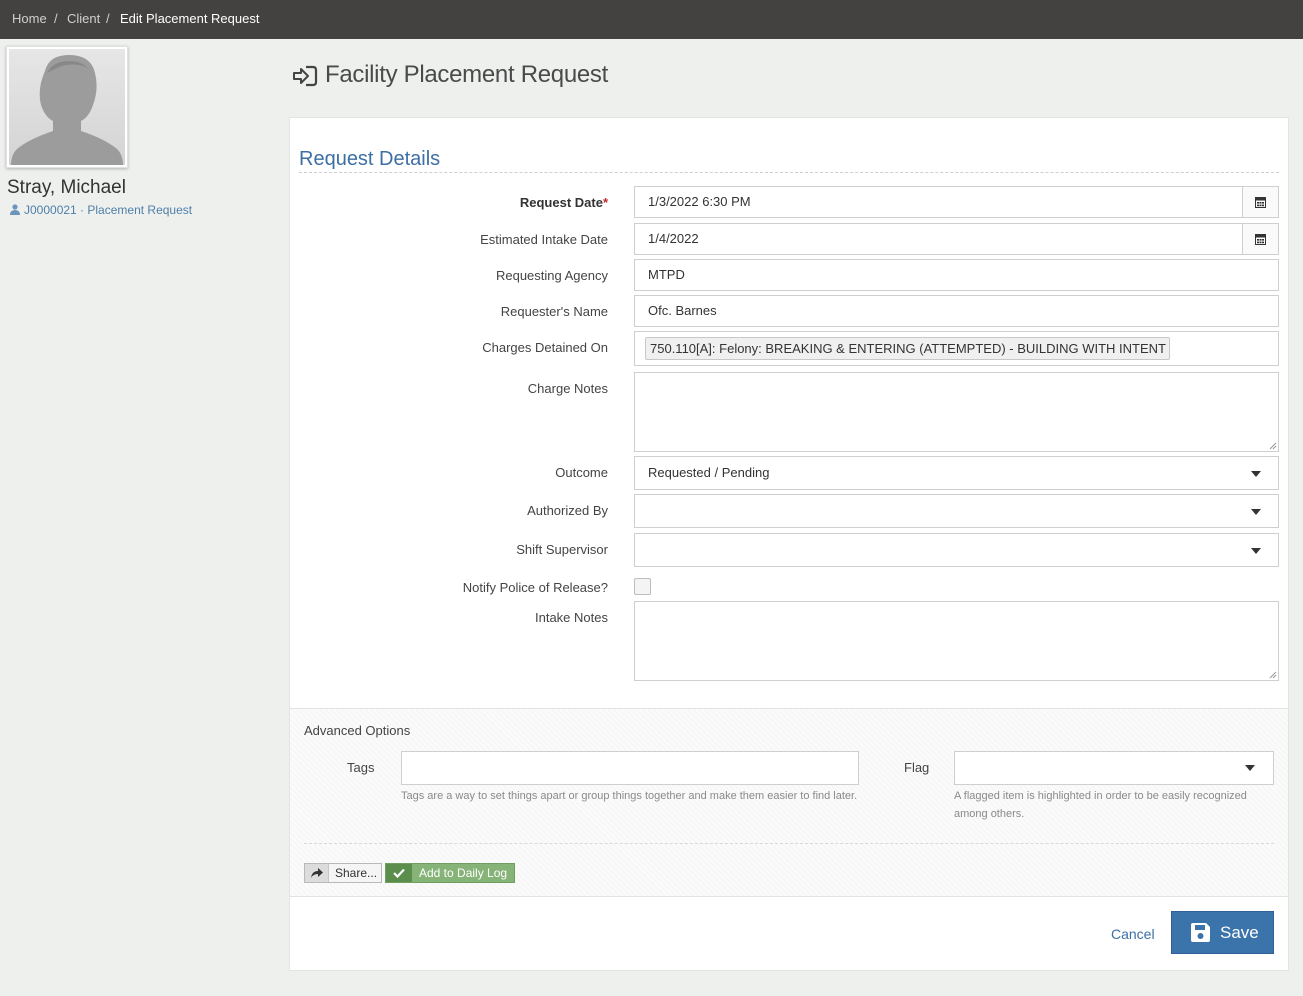 This screenshot has height=996, width=1303. I want to click on authorized-by-select, so click(956, 511).